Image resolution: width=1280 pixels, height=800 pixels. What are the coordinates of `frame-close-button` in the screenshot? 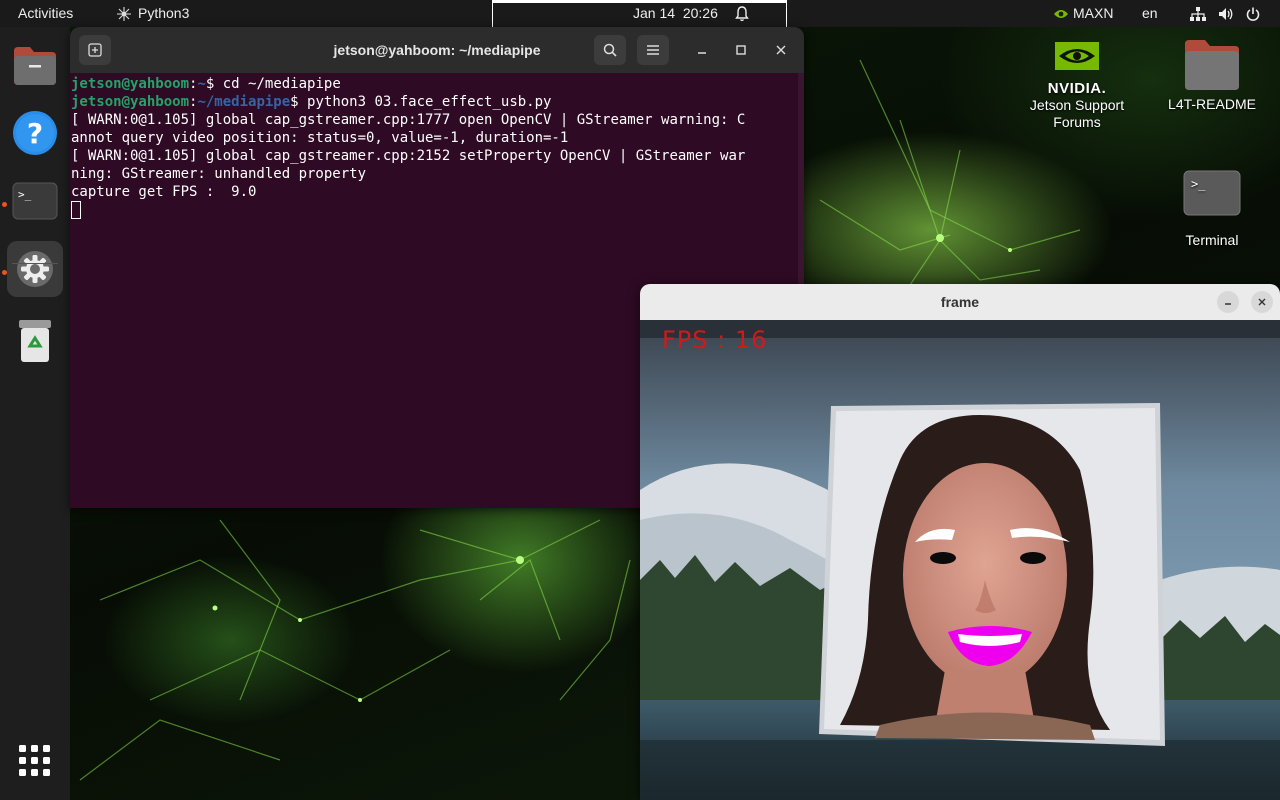 It's located at (1262, 302).